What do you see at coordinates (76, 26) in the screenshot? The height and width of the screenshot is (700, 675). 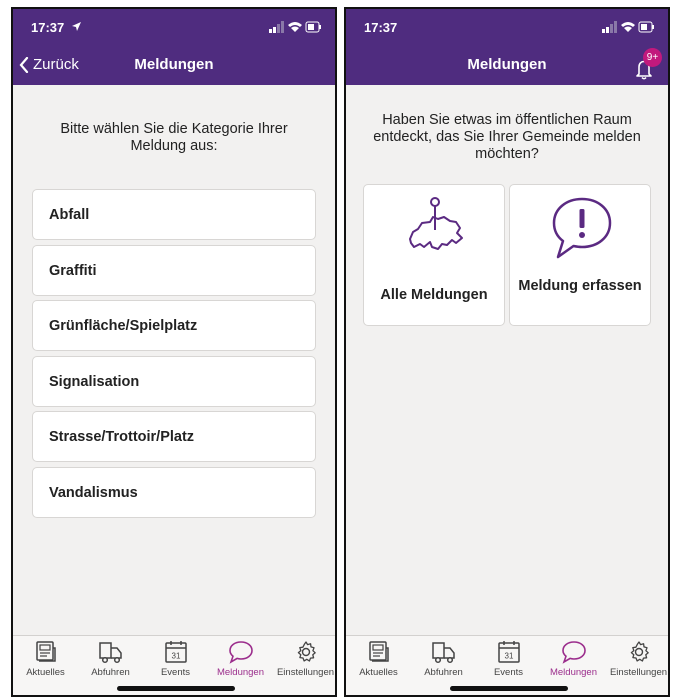 I see `location-arrow-icon` at bounding box center [76, 26].